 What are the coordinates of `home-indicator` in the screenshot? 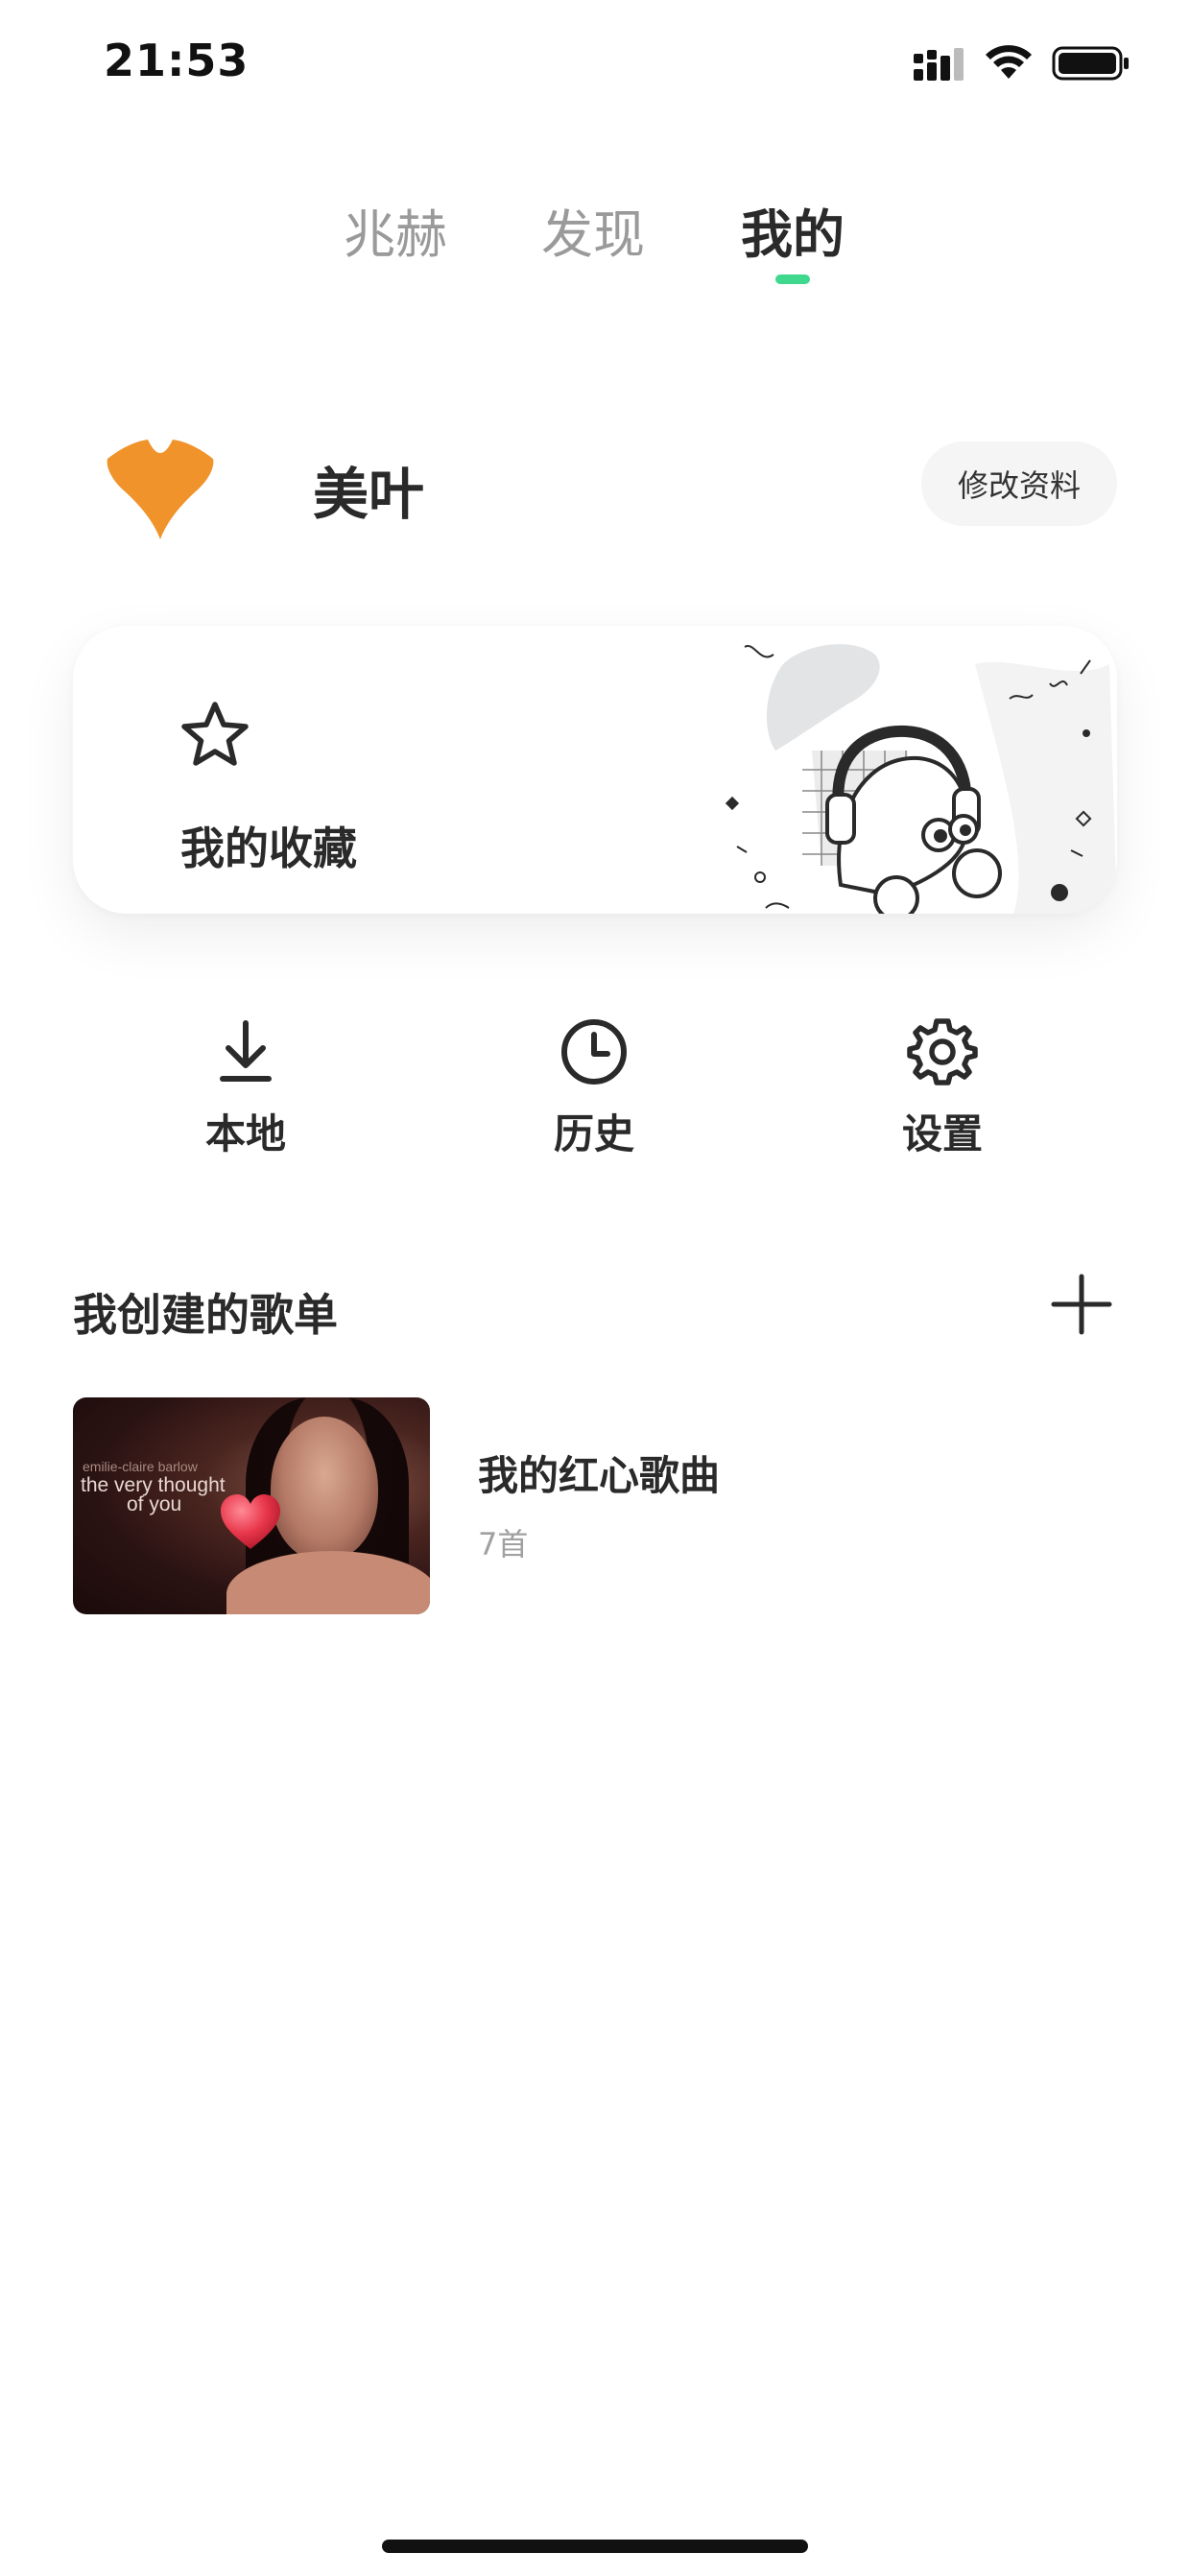 It's located at (595, 2546).